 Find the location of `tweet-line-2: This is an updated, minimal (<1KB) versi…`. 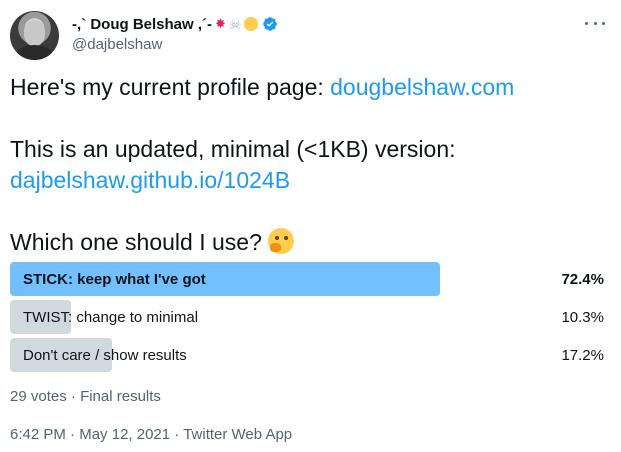

tweet-line-2: This is an updated, minimal (<1KB) versi… is located at coordinates (233, 149).